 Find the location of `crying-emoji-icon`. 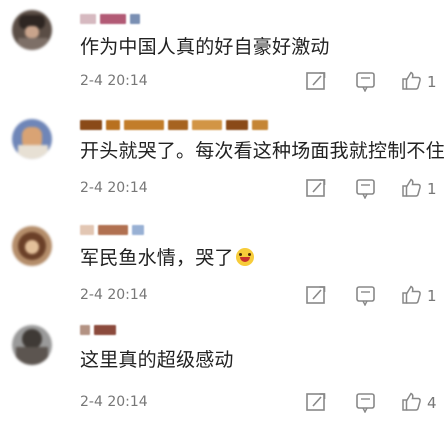

crying-emoji-icon is located at coordinates (244, 257).